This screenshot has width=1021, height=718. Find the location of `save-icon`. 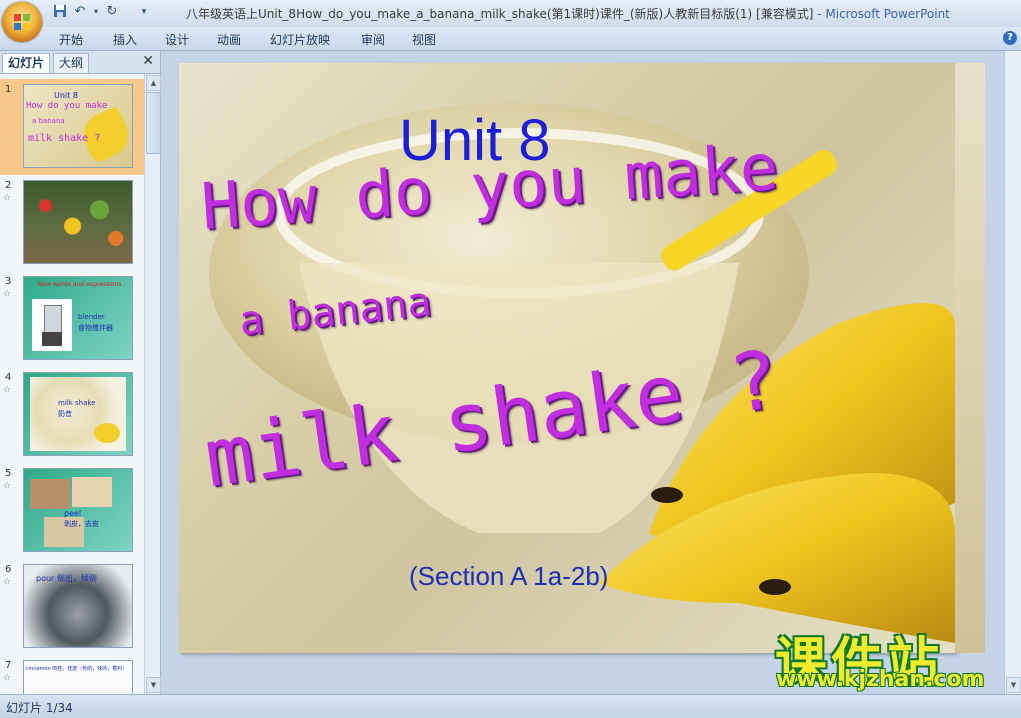

save-icon is located at coordinates (60, 12).